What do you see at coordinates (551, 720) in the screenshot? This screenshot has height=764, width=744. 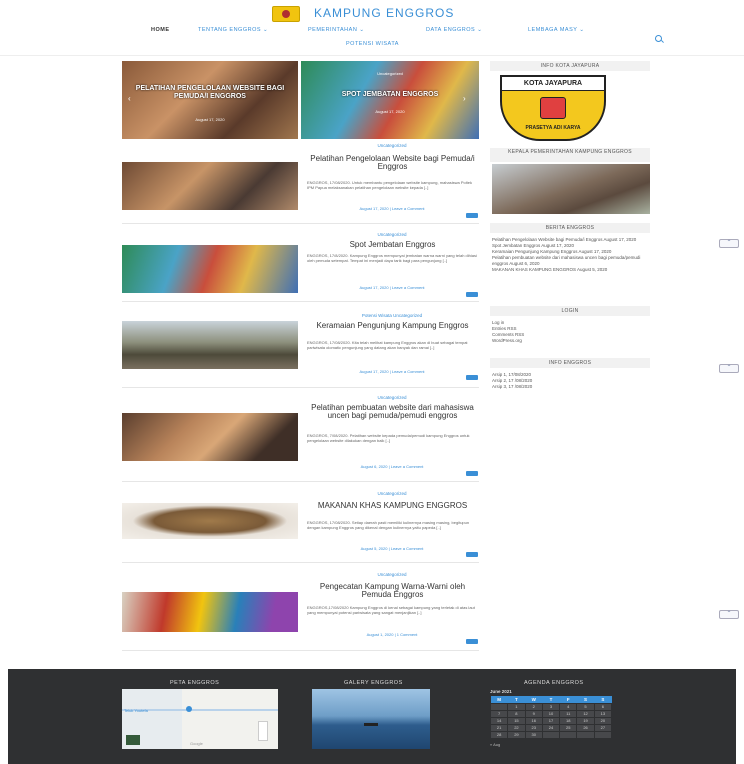 I see `calendar-cell: 17` at bounding box center [551, 720].